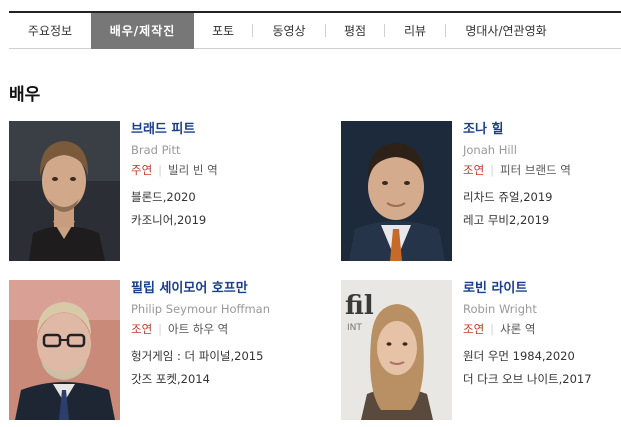 This screenshot has height=427, width=621. I want to click on actor-english-name: Brad Pitt, so click(156, 150).